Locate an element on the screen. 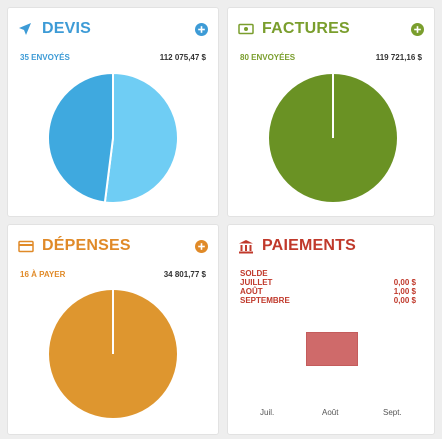 This screenshot has height=439, width=442. factures-pie-chart is located at coordinates (333, 138).